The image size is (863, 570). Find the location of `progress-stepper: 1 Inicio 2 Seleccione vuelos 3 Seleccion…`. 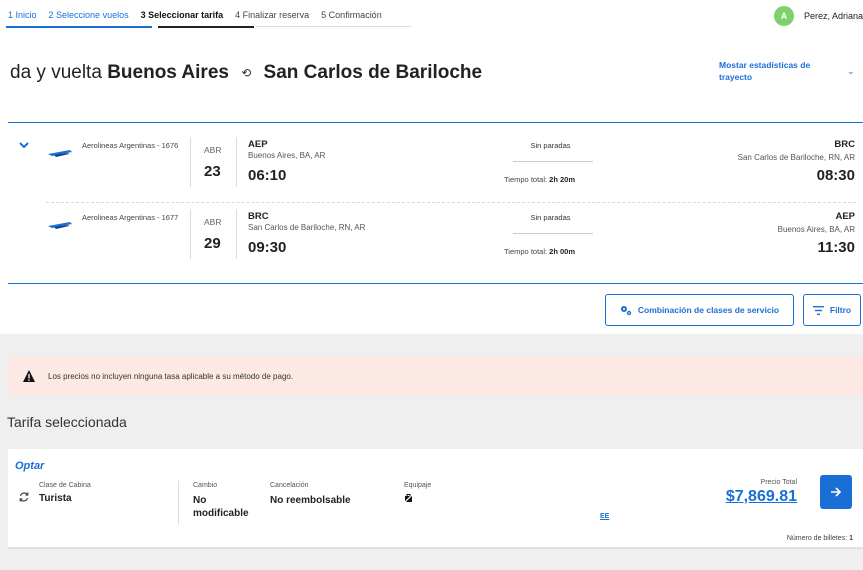

progress-stepper: 1 Inicio 2 Seleccione vuelos 3 Seleccion… is located at coordinates (431, 15).